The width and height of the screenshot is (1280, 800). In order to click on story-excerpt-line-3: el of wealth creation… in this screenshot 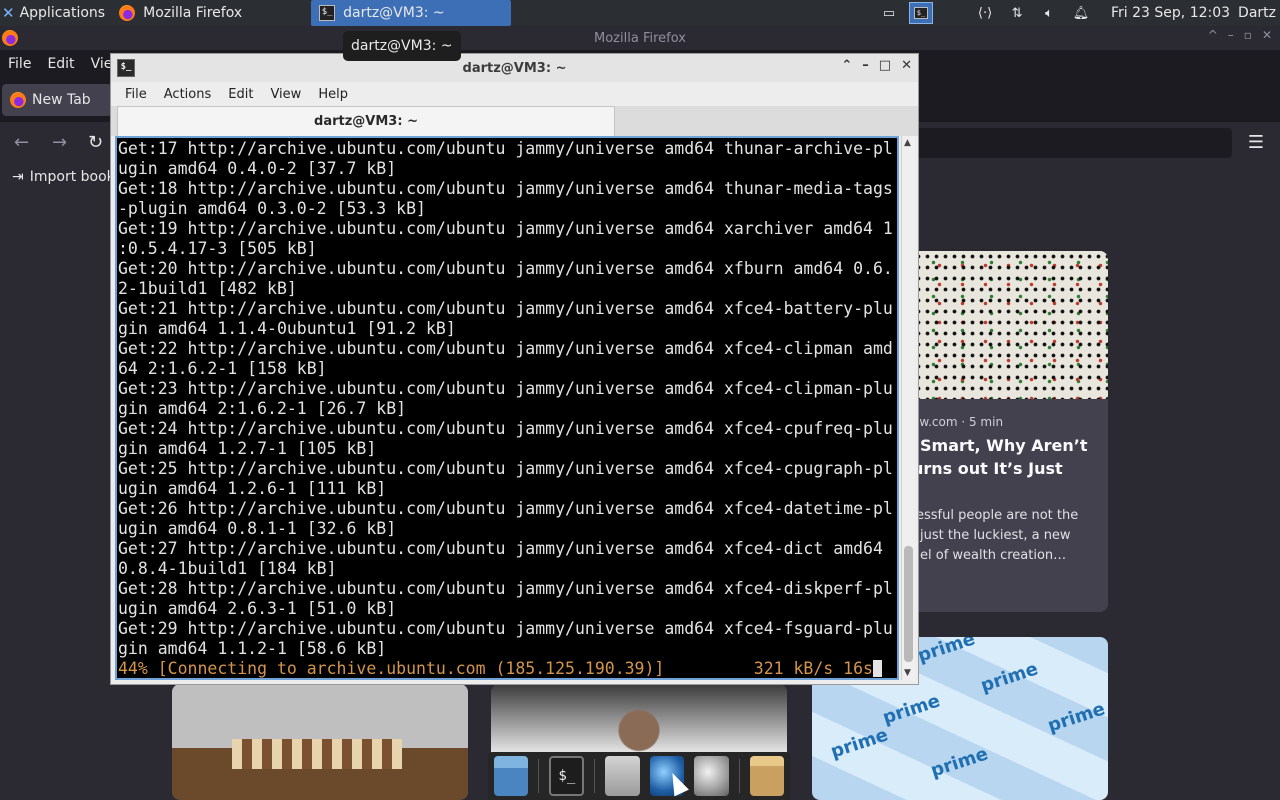, I will do `click(993, 555)`.